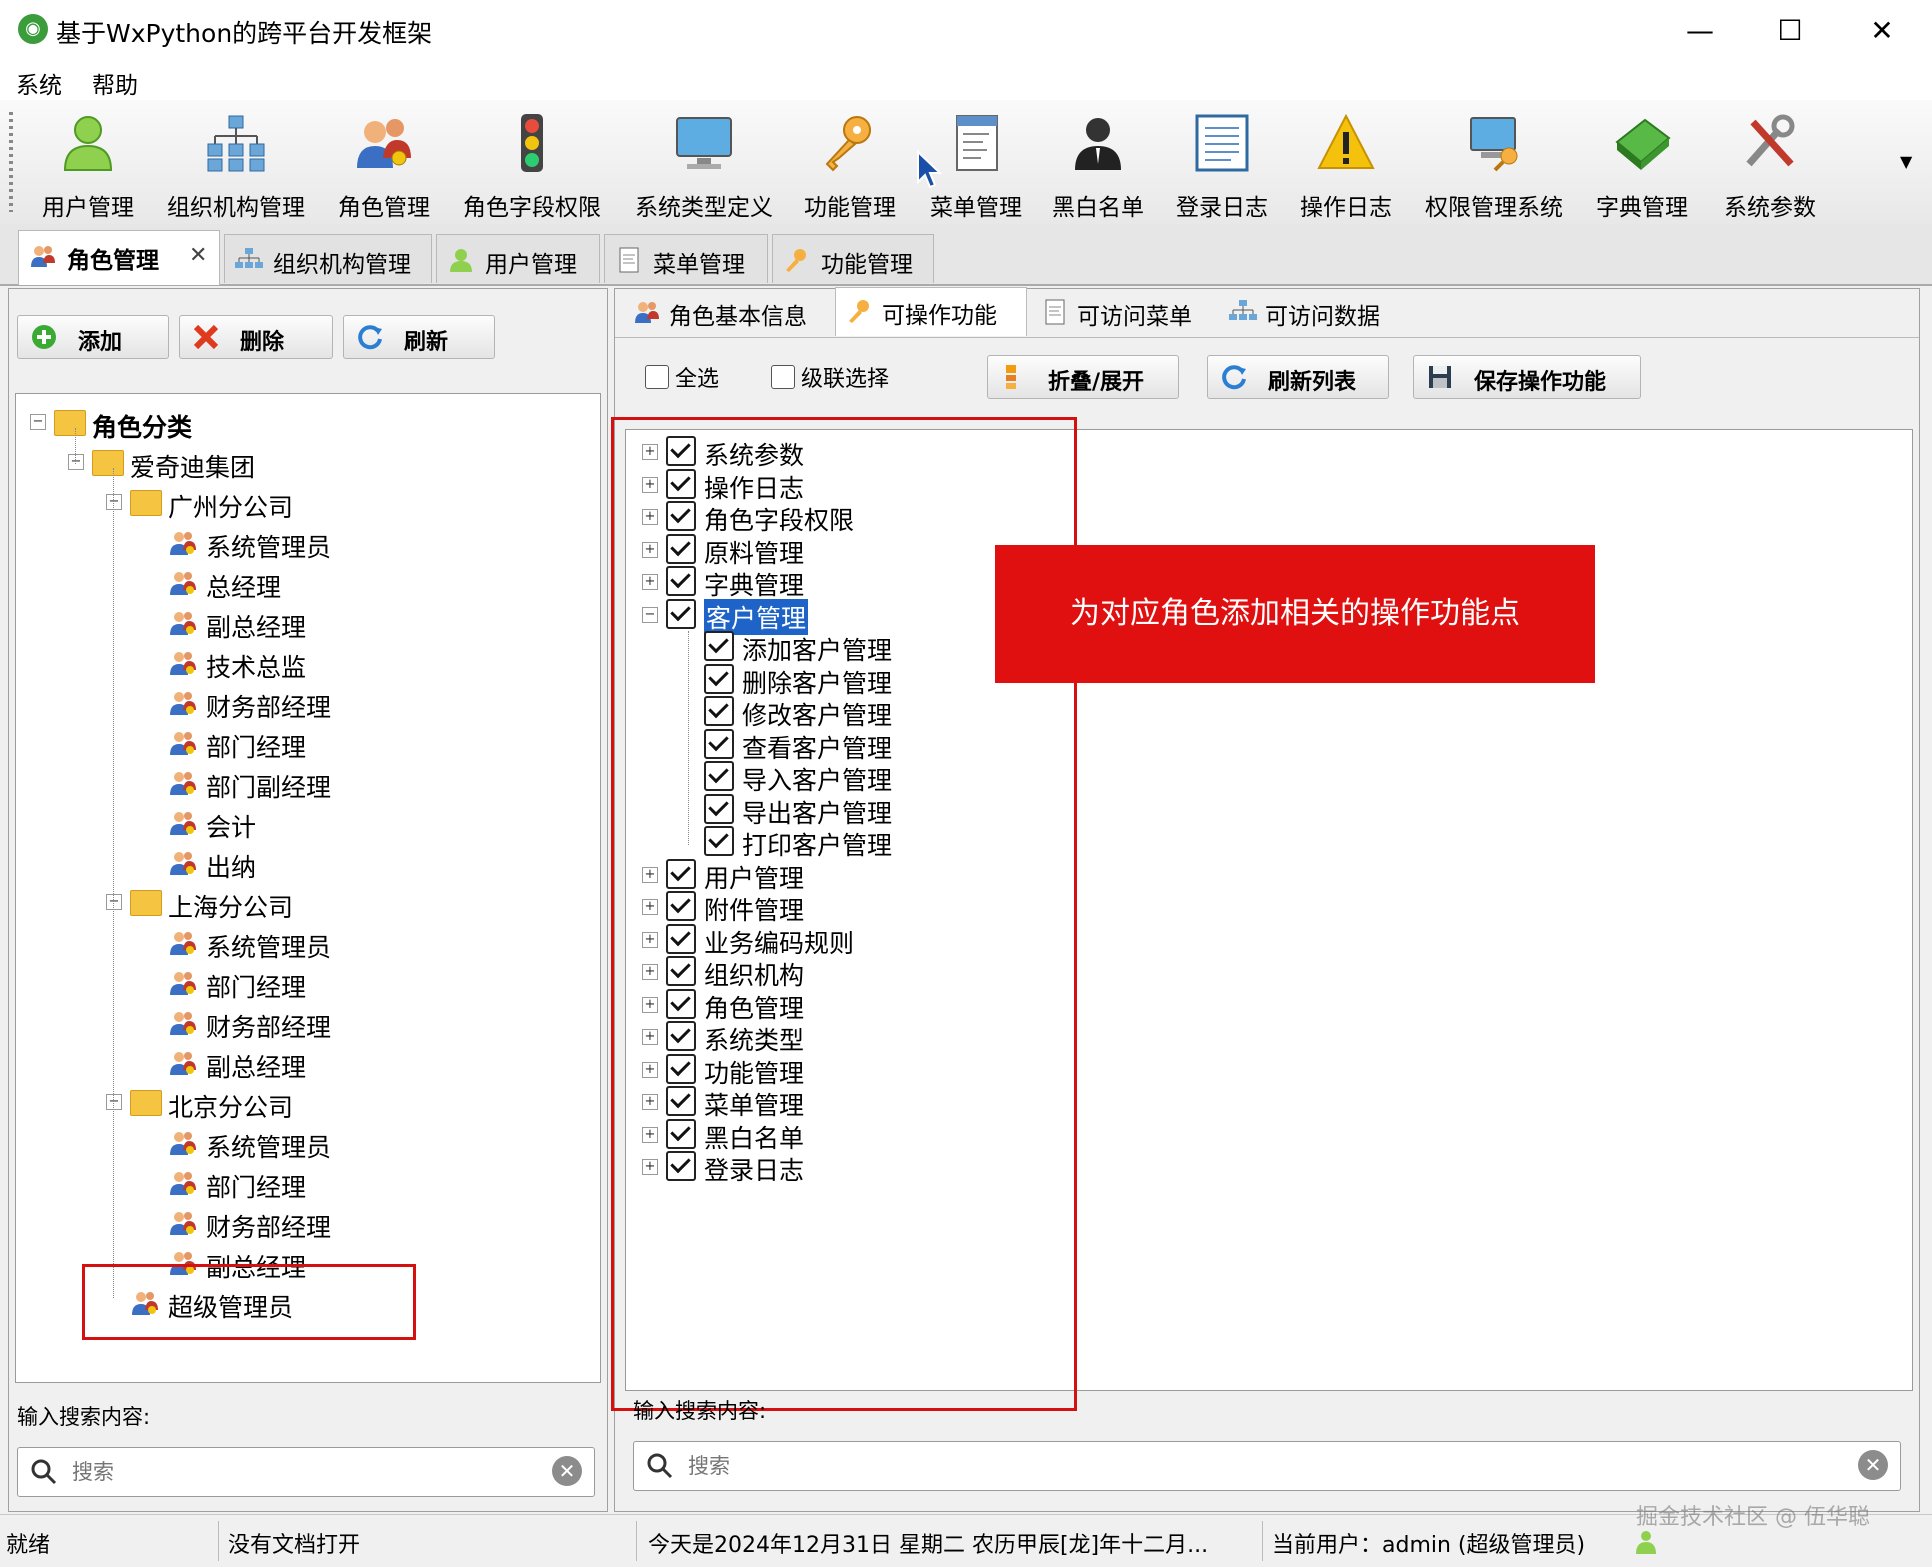  I want to click on tree-node: 技术总监, so click(308, 664).